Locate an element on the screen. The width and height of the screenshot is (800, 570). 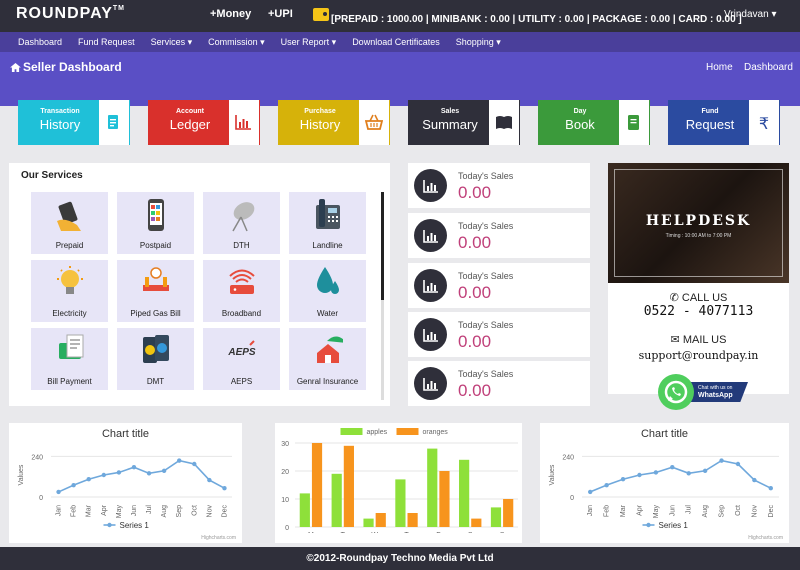
service-dth: DTH is located at coordinates (241, 223).